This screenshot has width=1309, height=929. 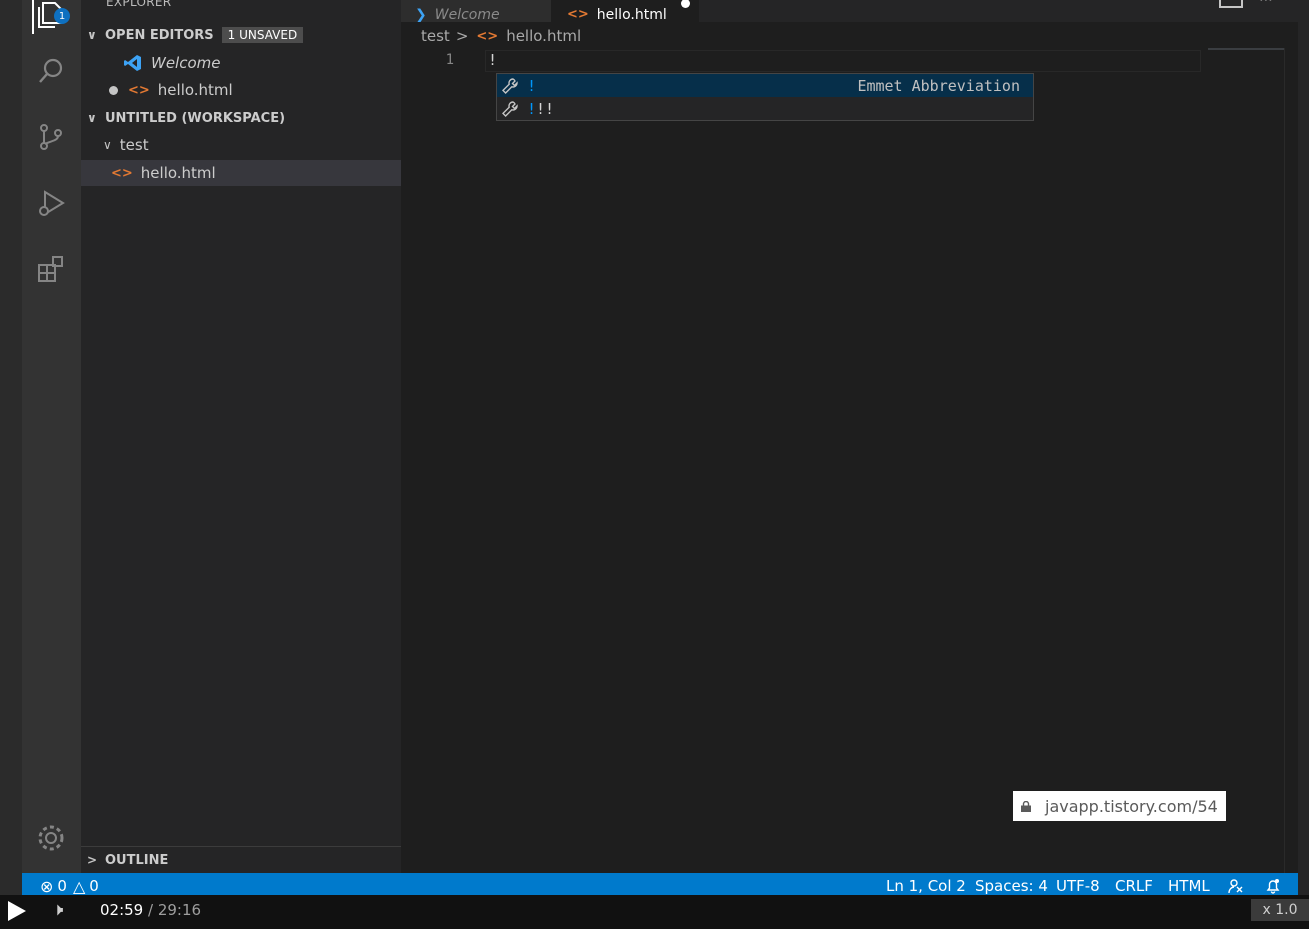 I want to click on volume-icon: 🕨, so click(x=57, y=909).